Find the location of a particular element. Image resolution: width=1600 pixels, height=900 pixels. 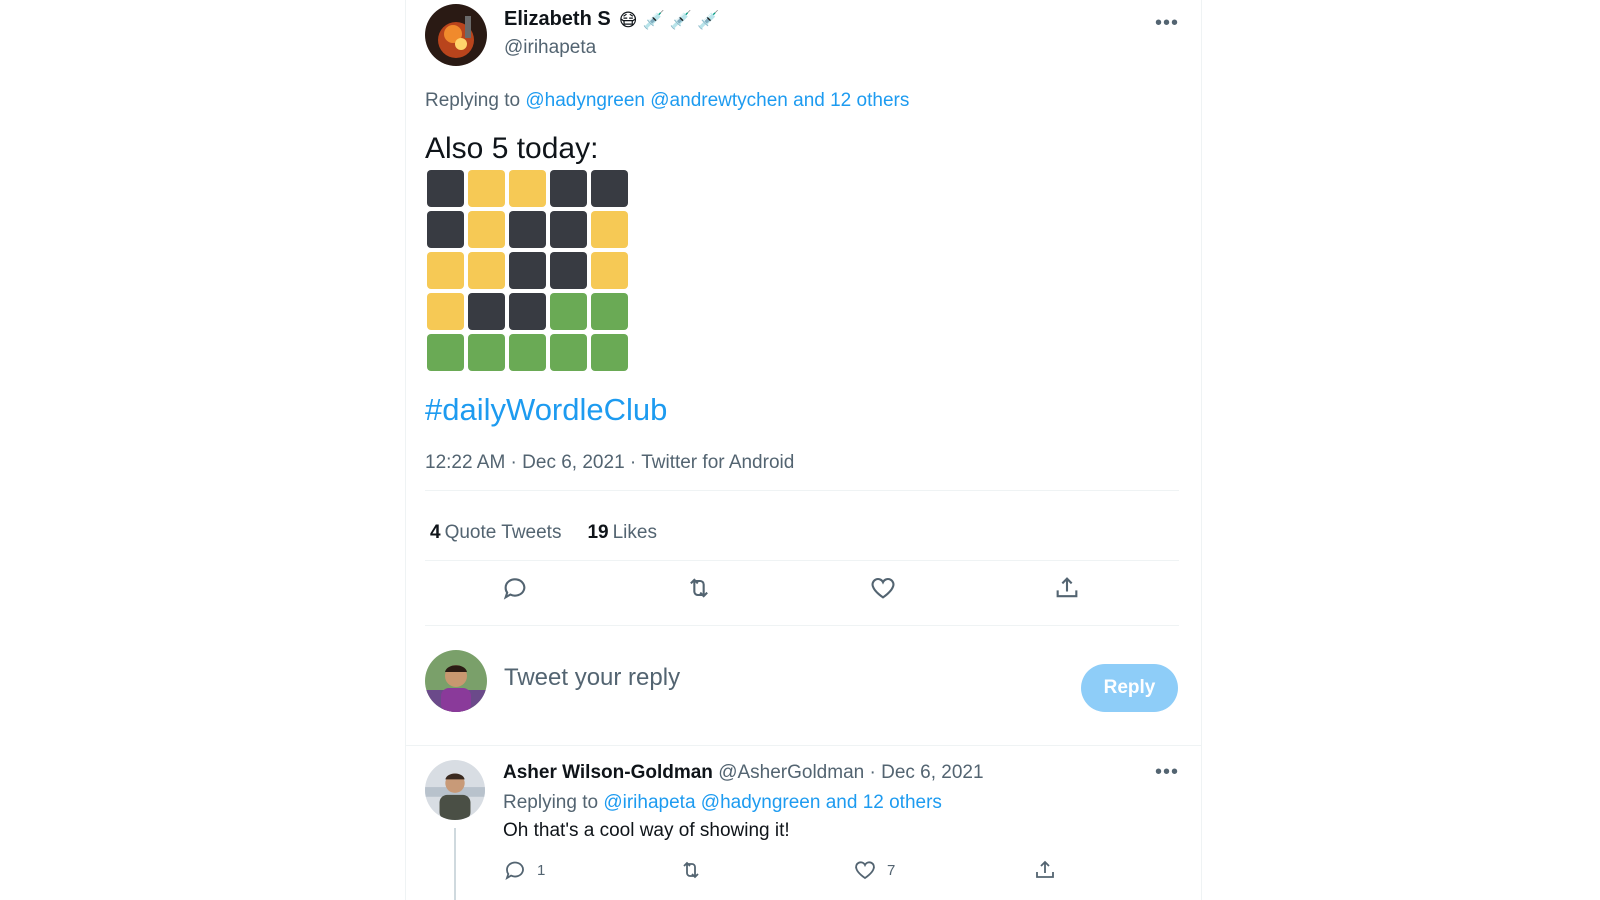

likes-count: 19 is located at coordinates (598, 532).